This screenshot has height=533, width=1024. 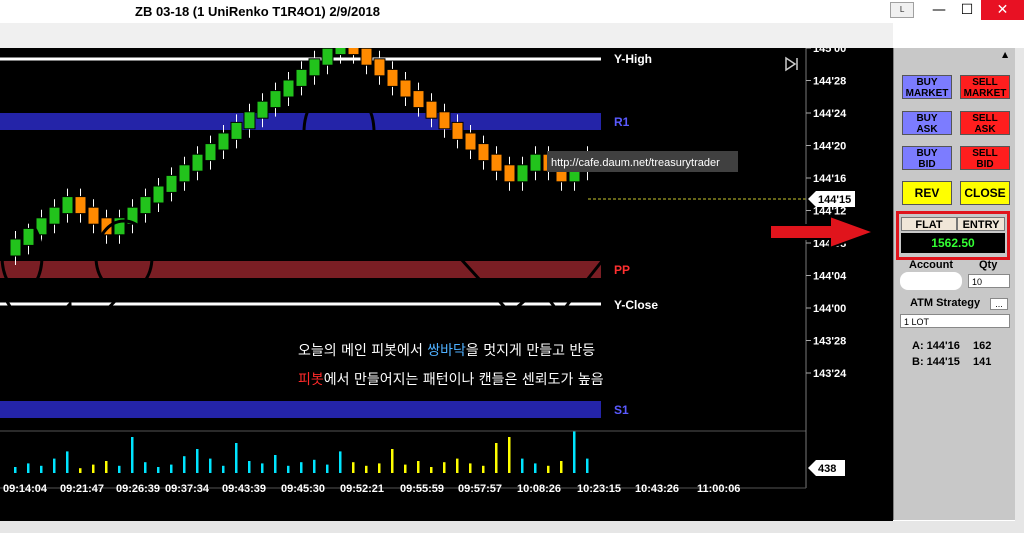 What do you see at coordinates (829, 147) in the screenshot?
I see `price-tick-label: 144'20` at bounding box center [829, 147].